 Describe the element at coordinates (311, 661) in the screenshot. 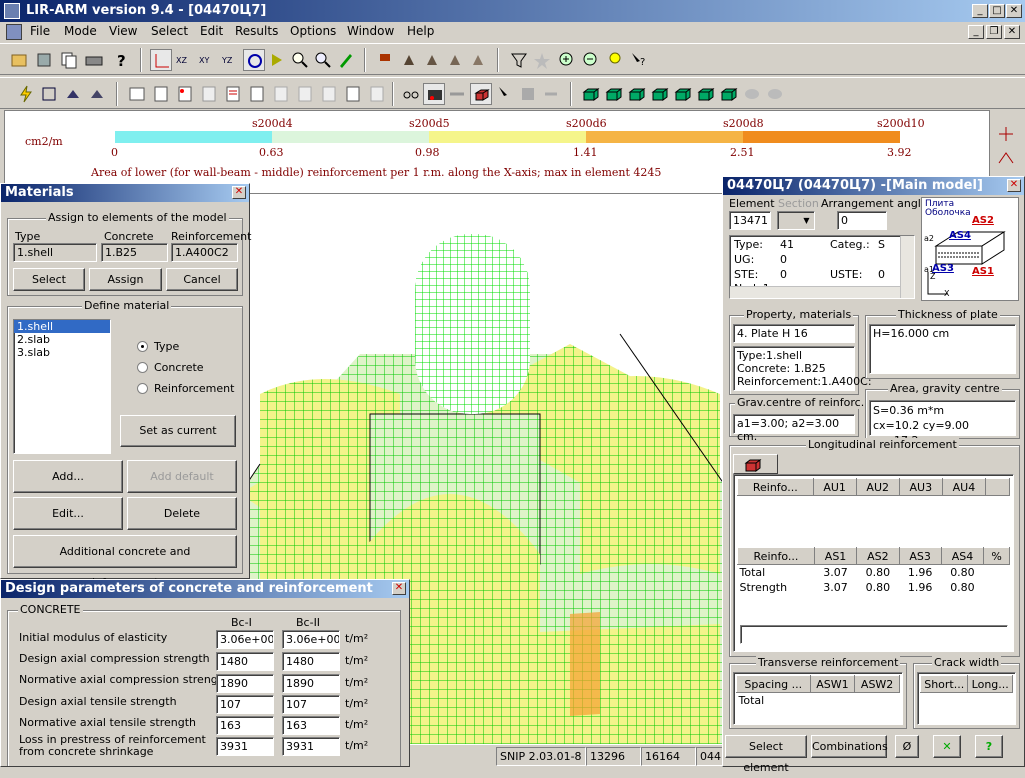

I see `param-value-bc2: 1480` at that location.